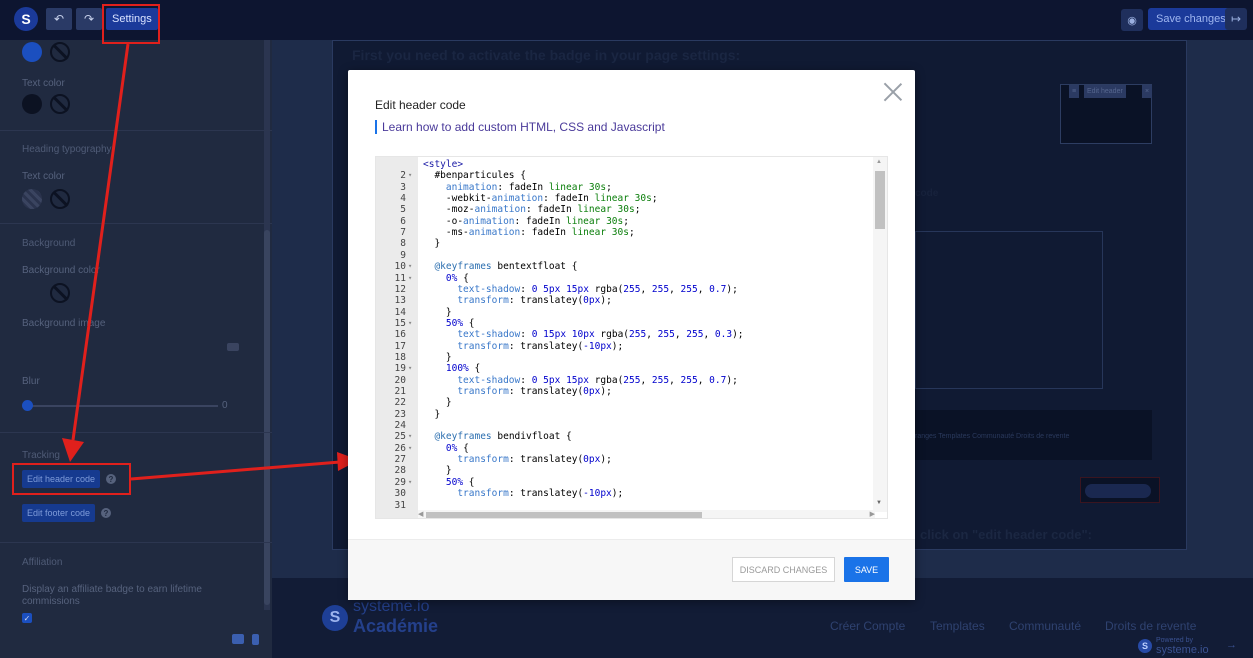 The width and height of the screenshot is (1253, 658). Describe the element at coordinates (1191, 19) in the screenshot. I see `save-changes-button: Save changes` at that location.